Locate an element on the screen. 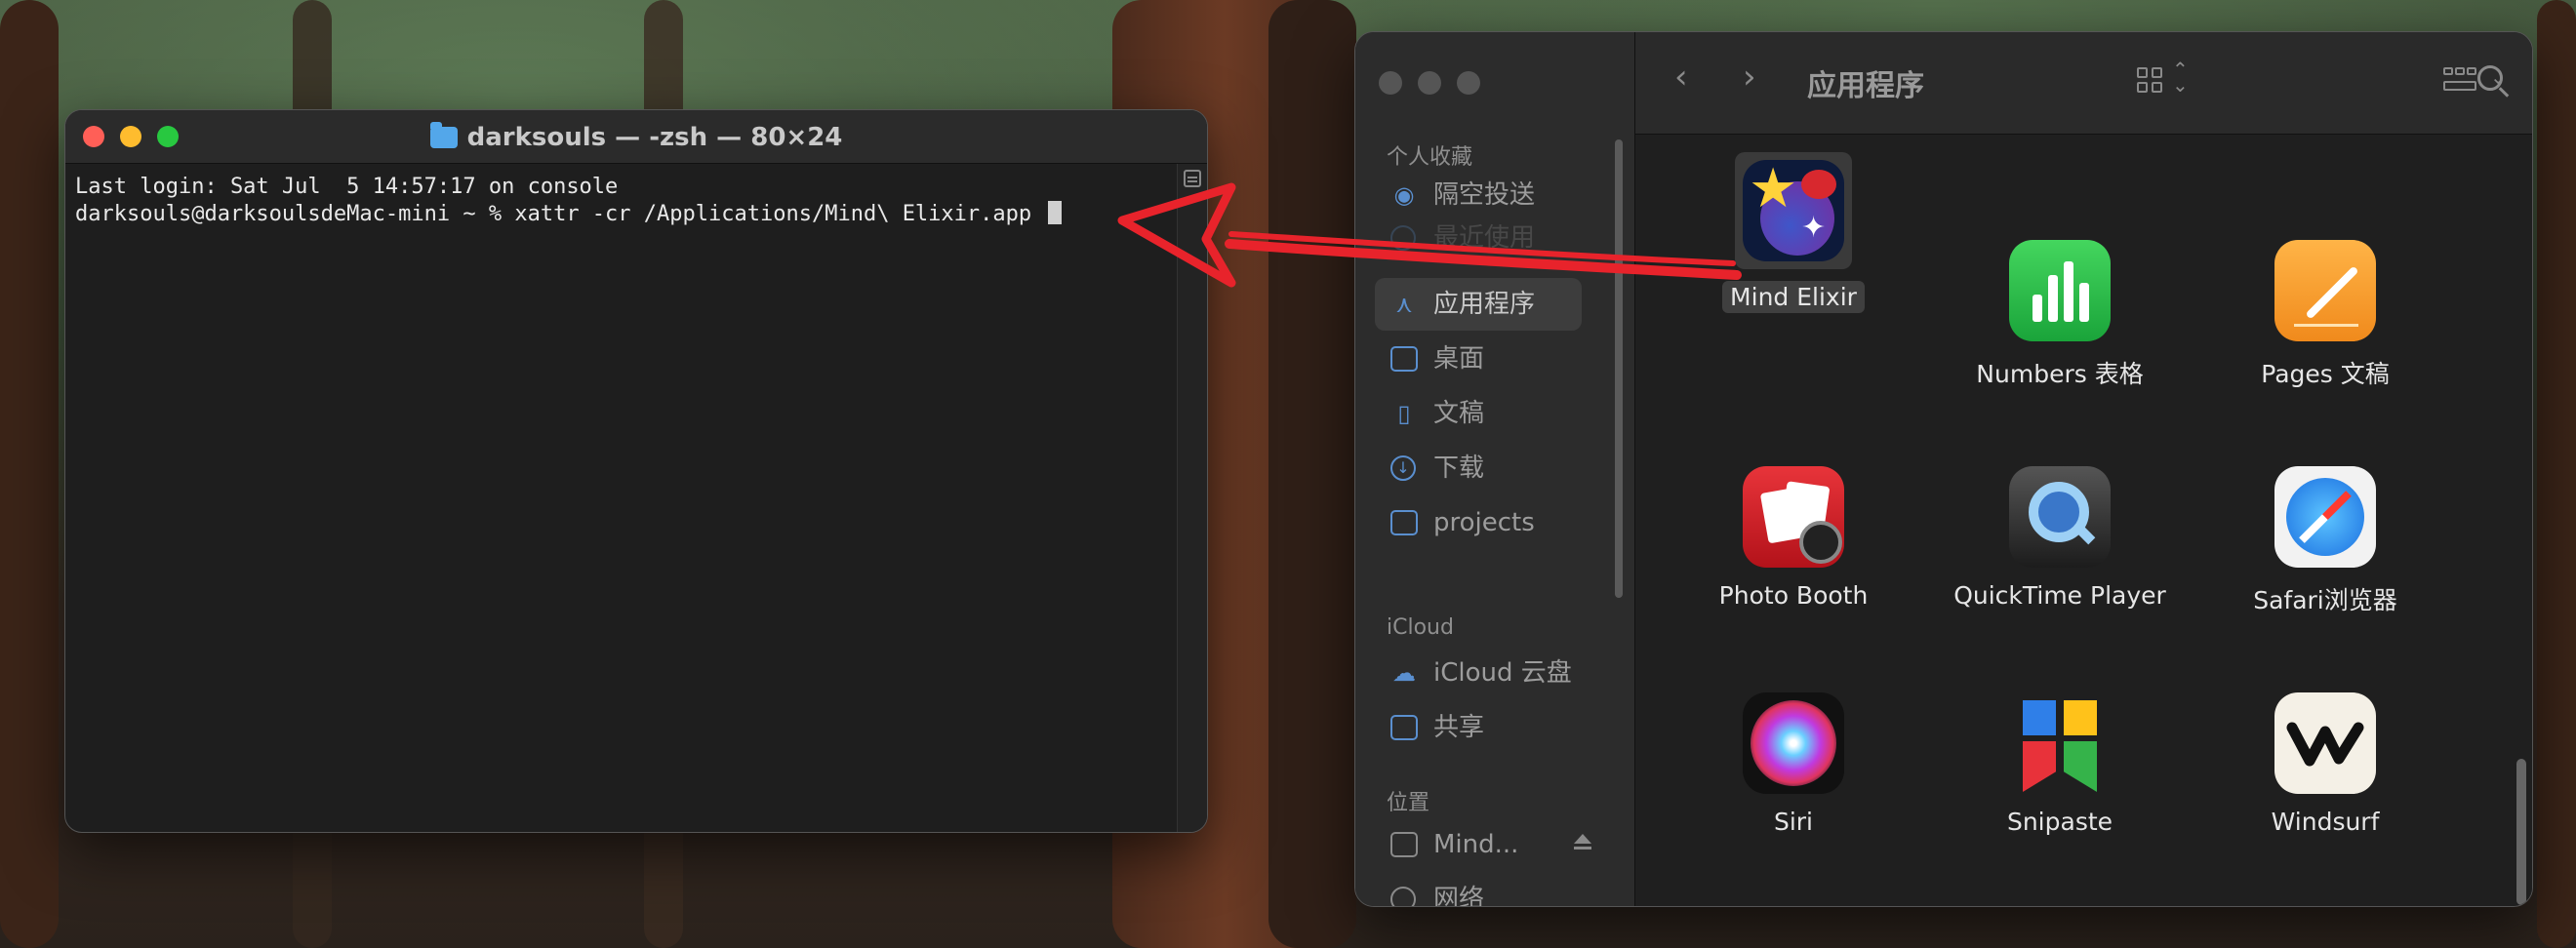  windsurf-logo is located at coordinates (2325, 744).